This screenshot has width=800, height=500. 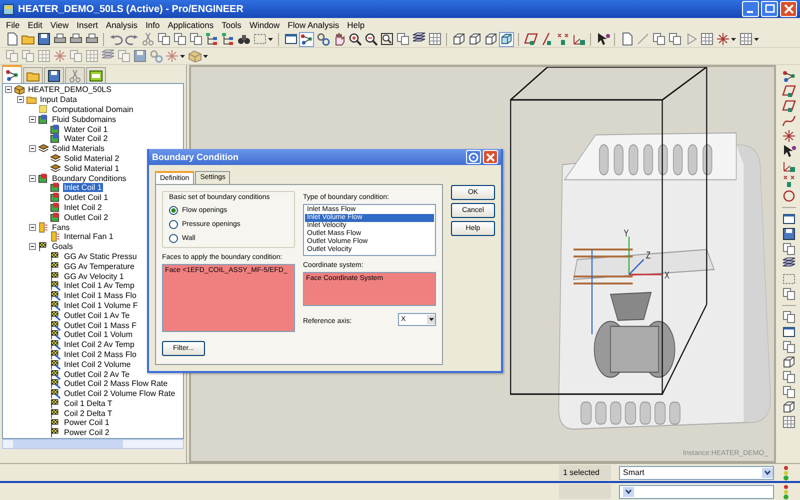 What do you see at coordinates (431, 319) in the screenshot?
I see `caret-icon` at bounding box center [431, 319].